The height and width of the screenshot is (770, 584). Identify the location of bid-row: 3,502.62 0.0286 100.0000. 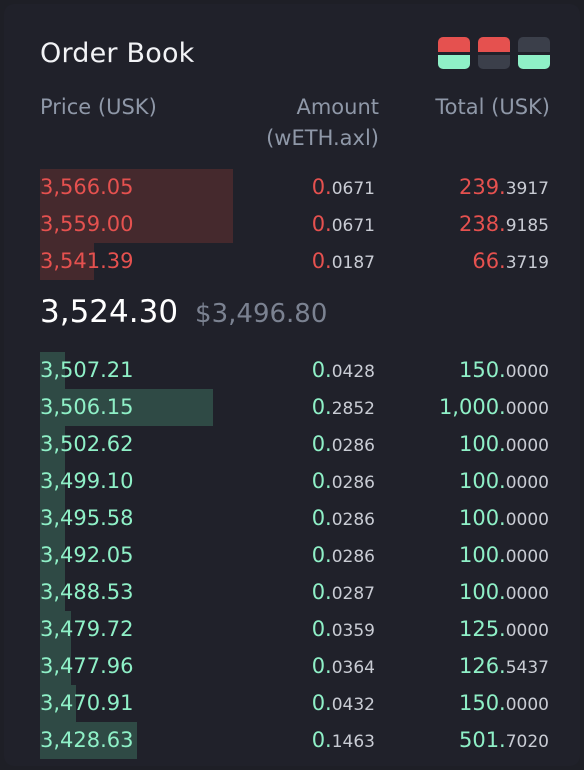
(292, 444).